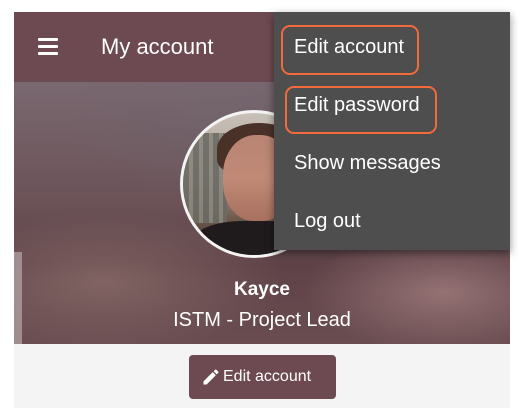 The image size is (518, 408). I want to click on edit-account-button: Edit account, so click(262, 377).